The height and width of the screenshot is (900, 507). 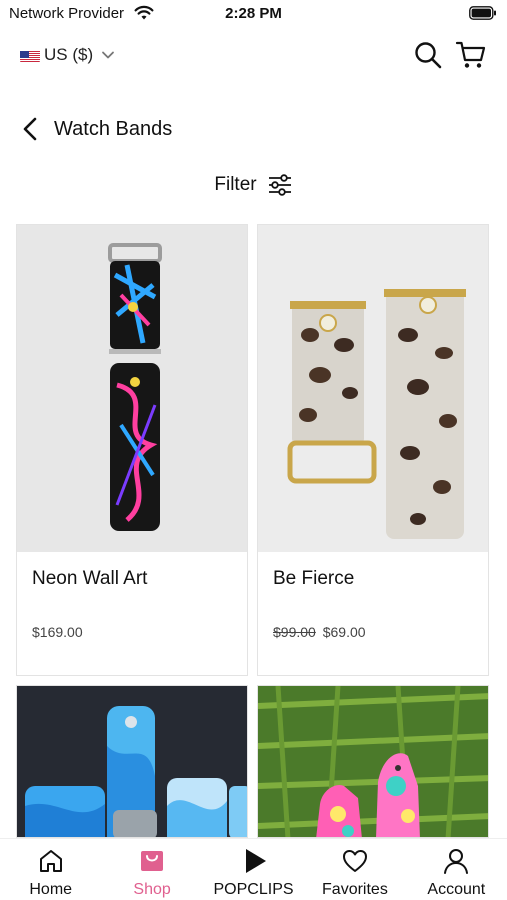 What do you see at coordinates (428, 55) in the screenshot?
I see `search-icon` at bounding box center [428, 55].